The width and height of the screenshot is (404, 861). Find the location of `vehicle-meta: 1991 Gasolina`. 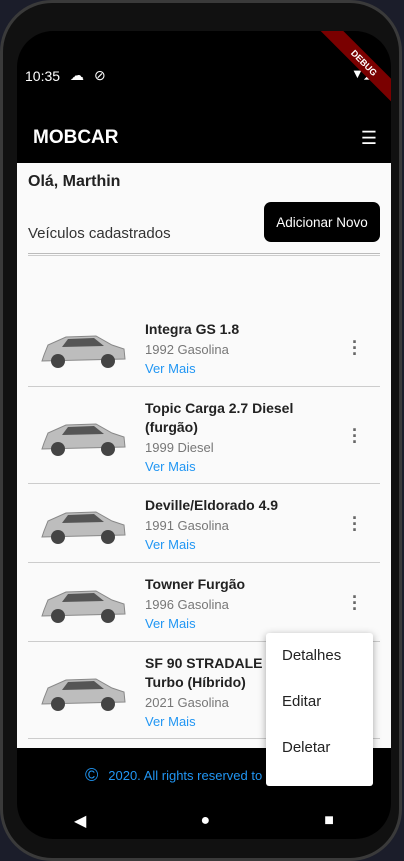

vehicle-meta: 1991 Gasolina is located at coordinates (187, 525).